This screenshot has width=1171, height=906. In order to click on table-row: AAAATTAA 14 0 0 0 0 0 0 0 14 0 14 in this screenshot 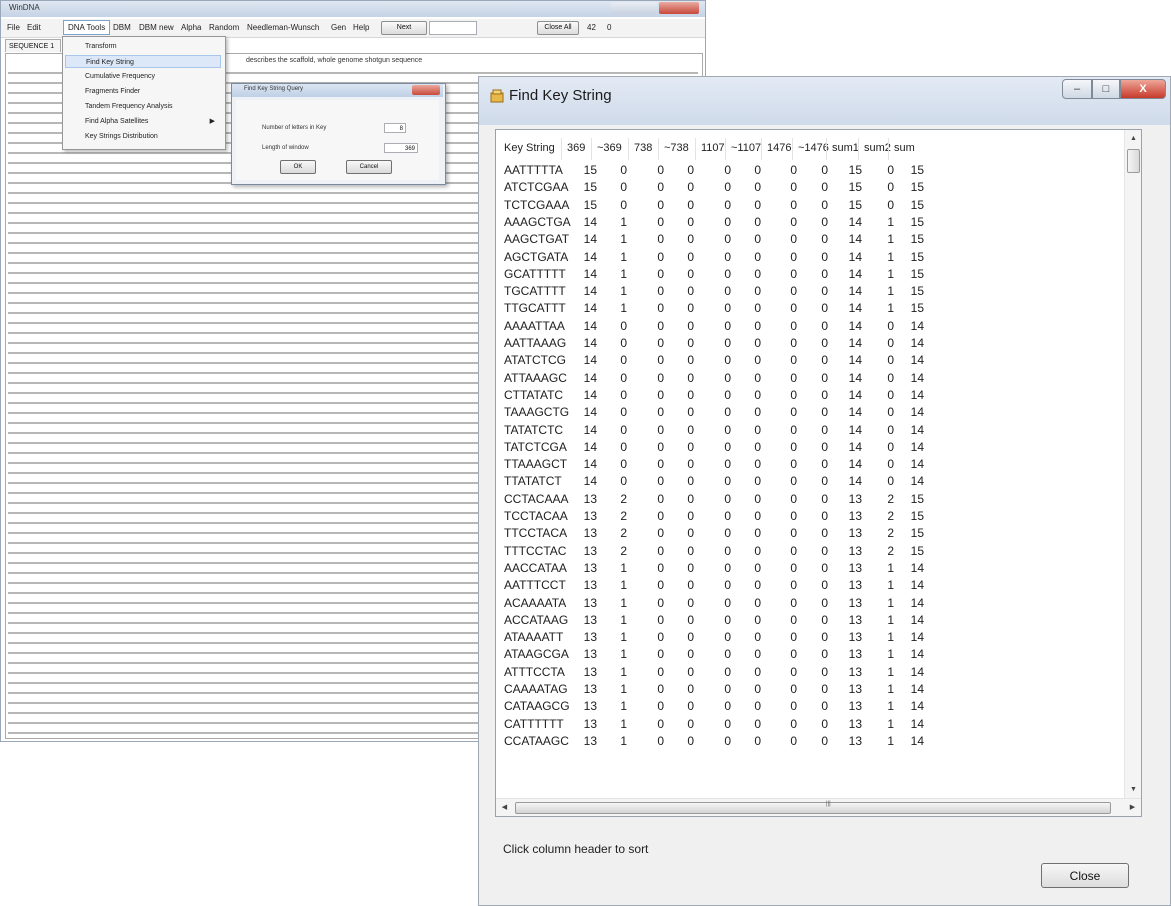, I will do `click(810, 326)`.